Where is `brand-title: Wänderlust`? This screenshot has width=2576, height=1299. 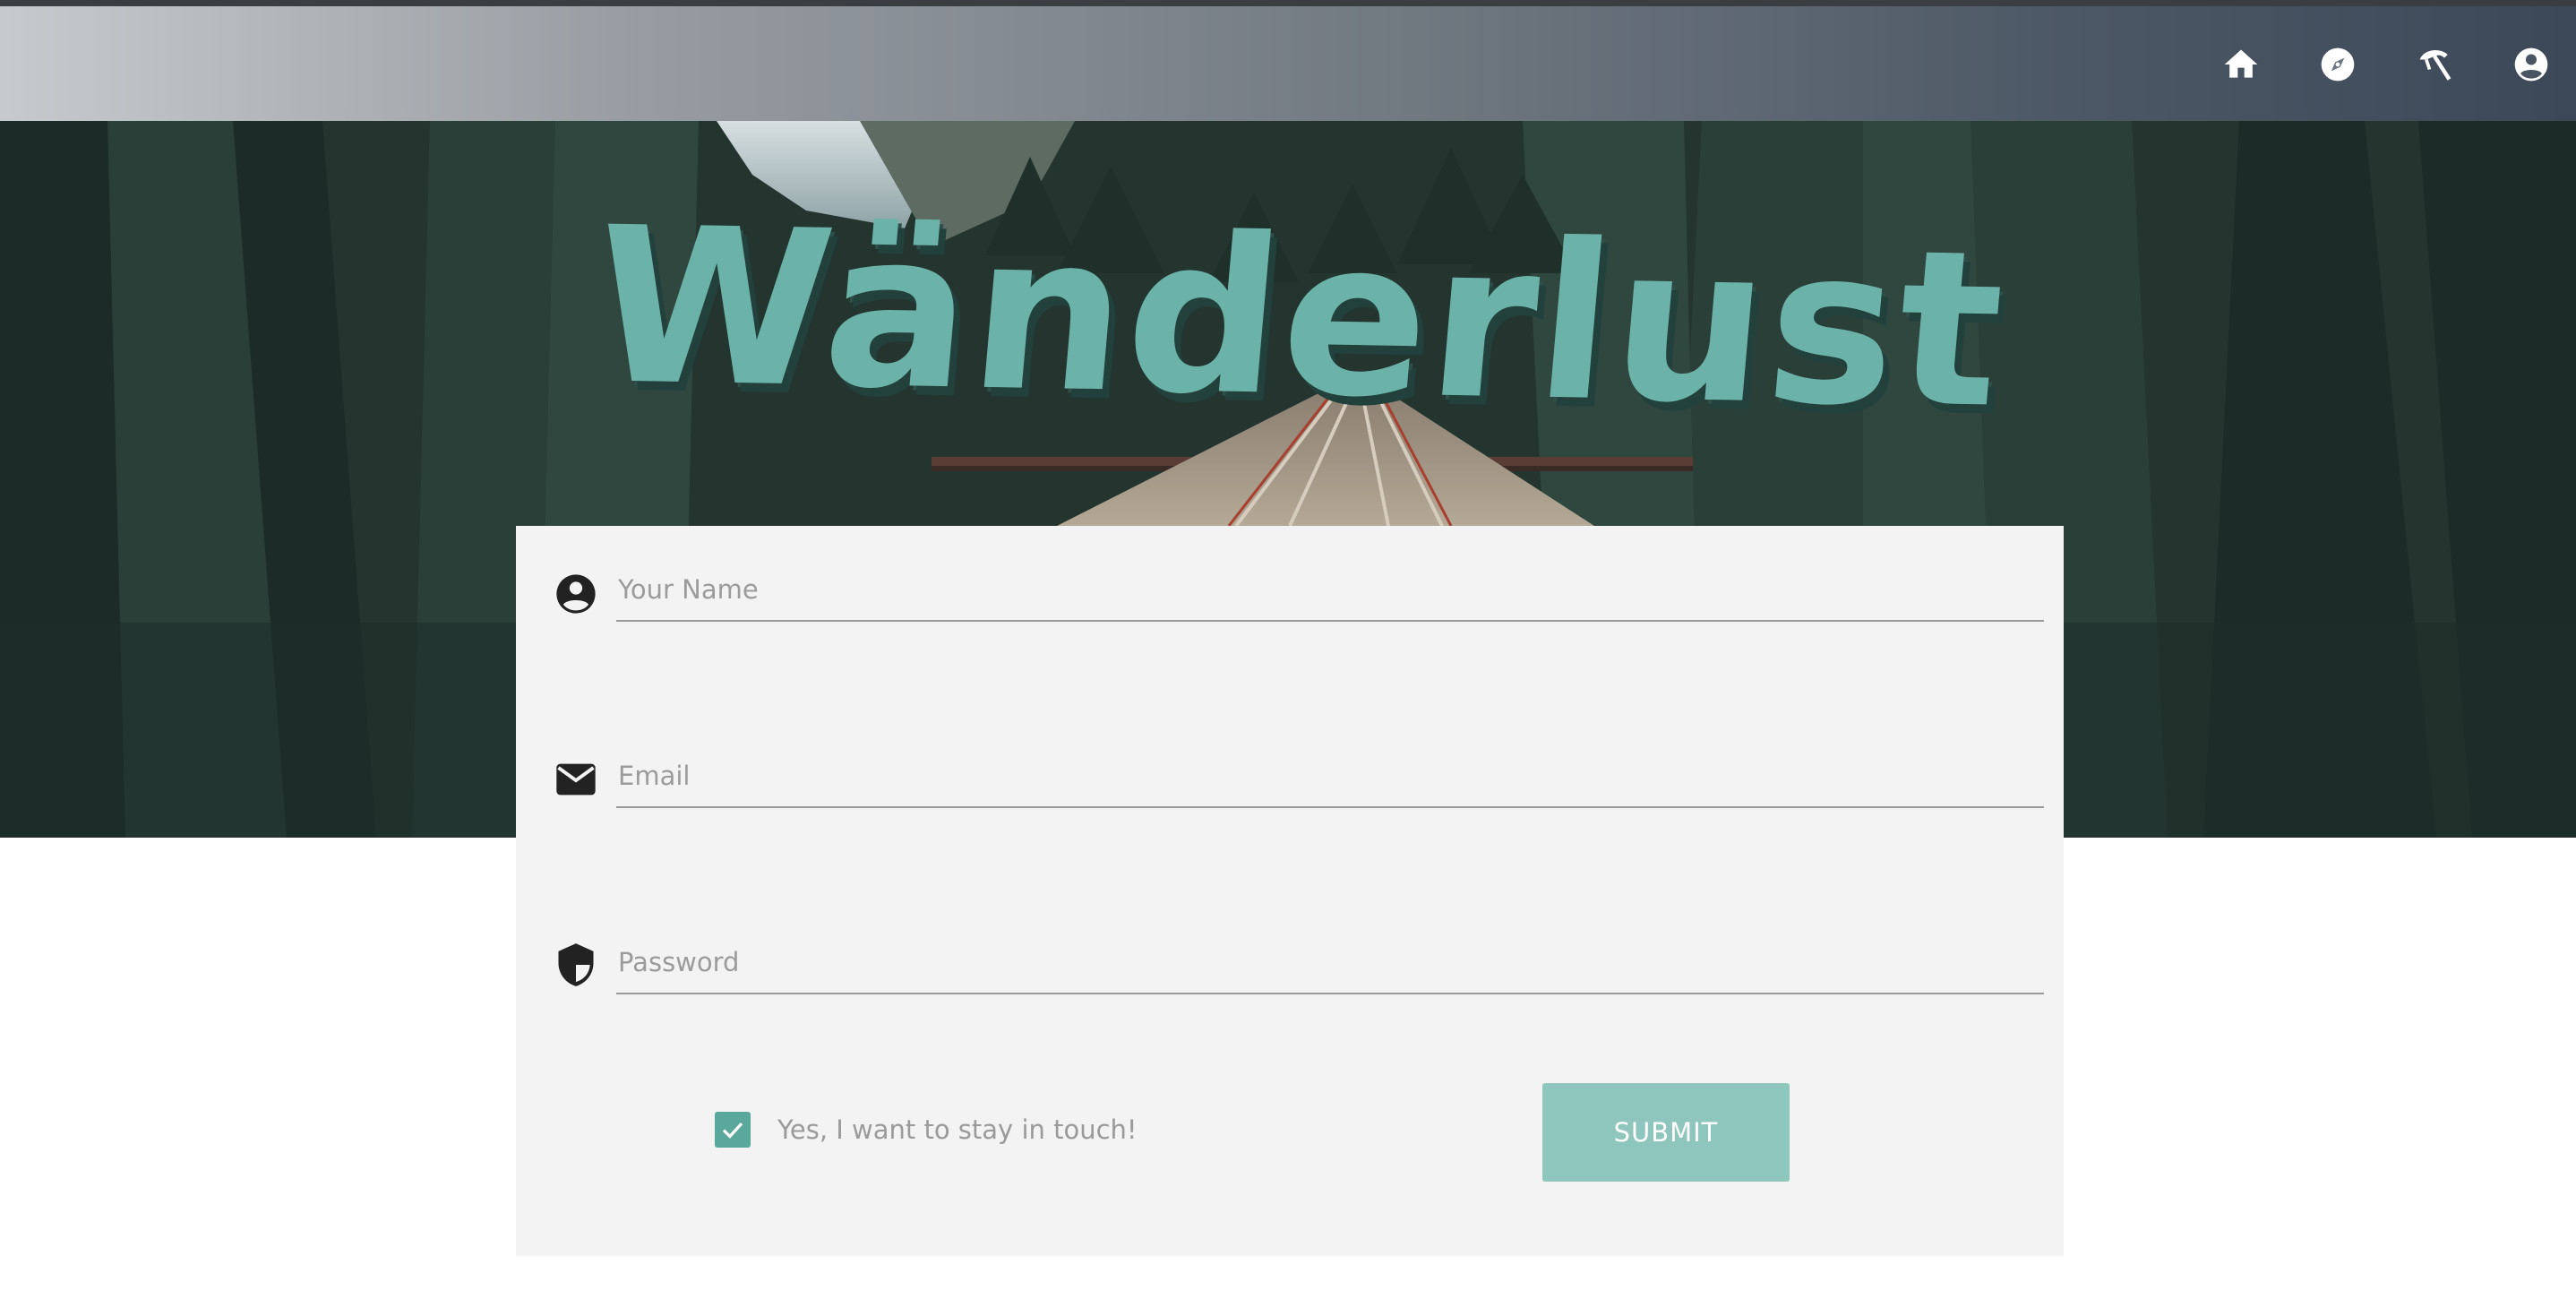 brand-title: Wänderlust is located at coordinates (1298, 318).